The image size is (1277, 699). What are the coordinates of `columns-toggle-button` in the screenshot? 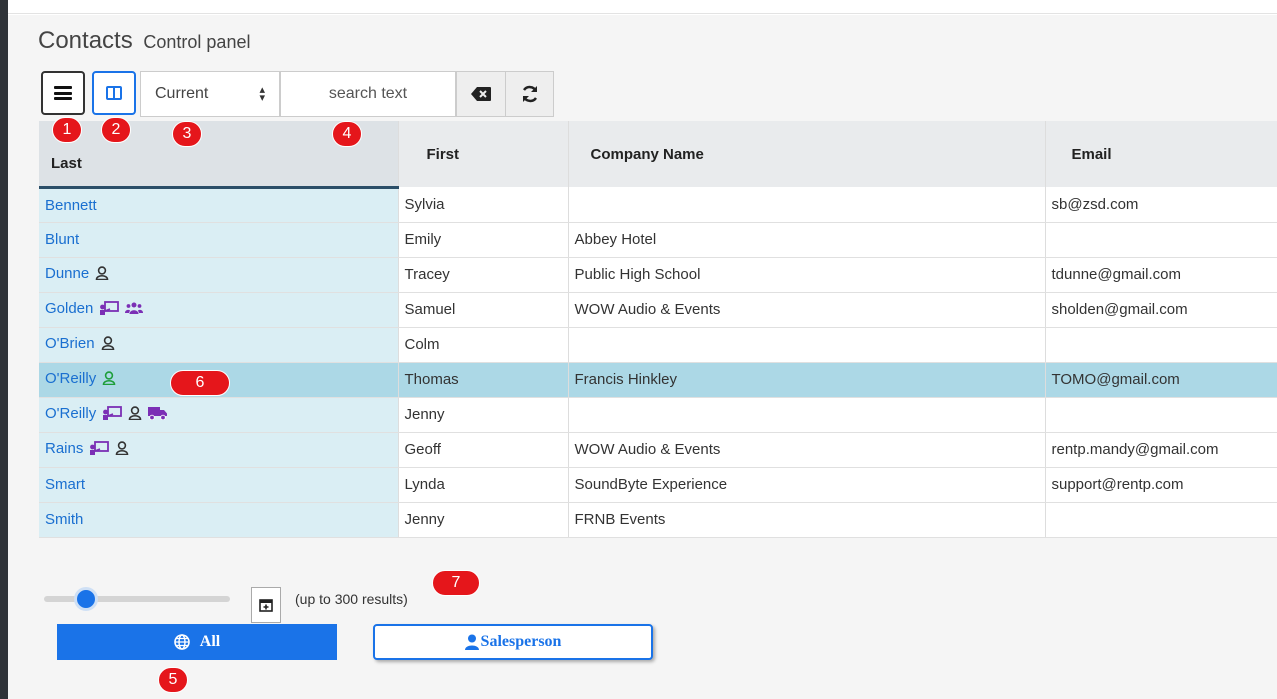 It's located at (114, 93).